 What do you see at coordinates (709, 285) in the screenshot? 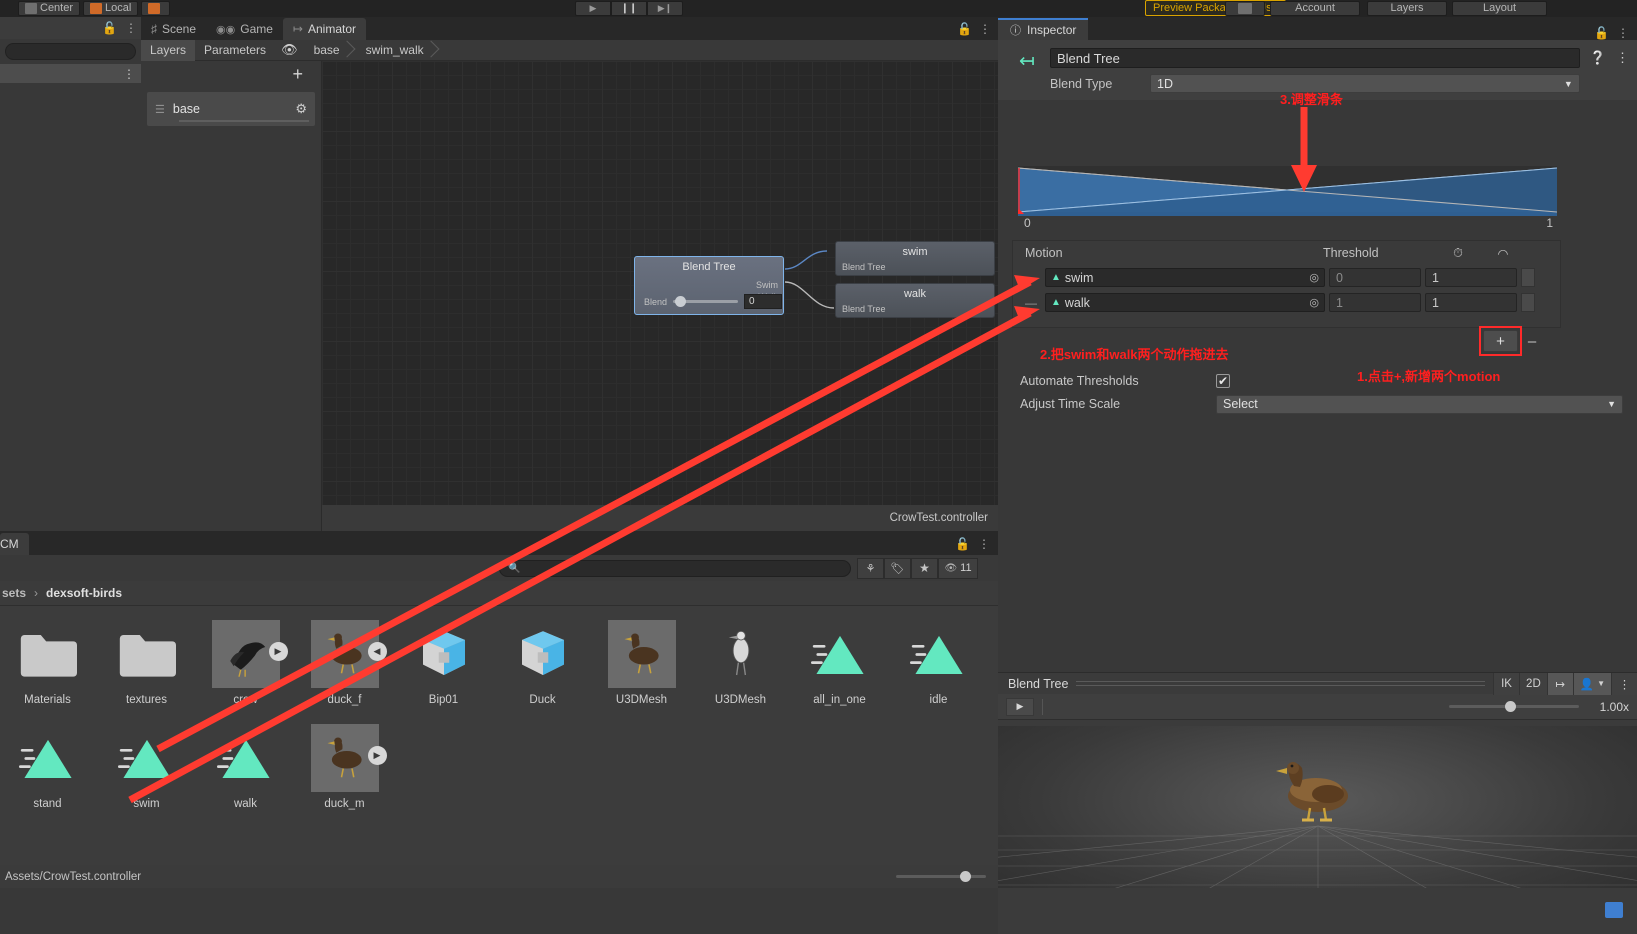
I see `node-blend-tree: Blend Tree Swim Walk Blend 0` at bounding box center [709, 285].